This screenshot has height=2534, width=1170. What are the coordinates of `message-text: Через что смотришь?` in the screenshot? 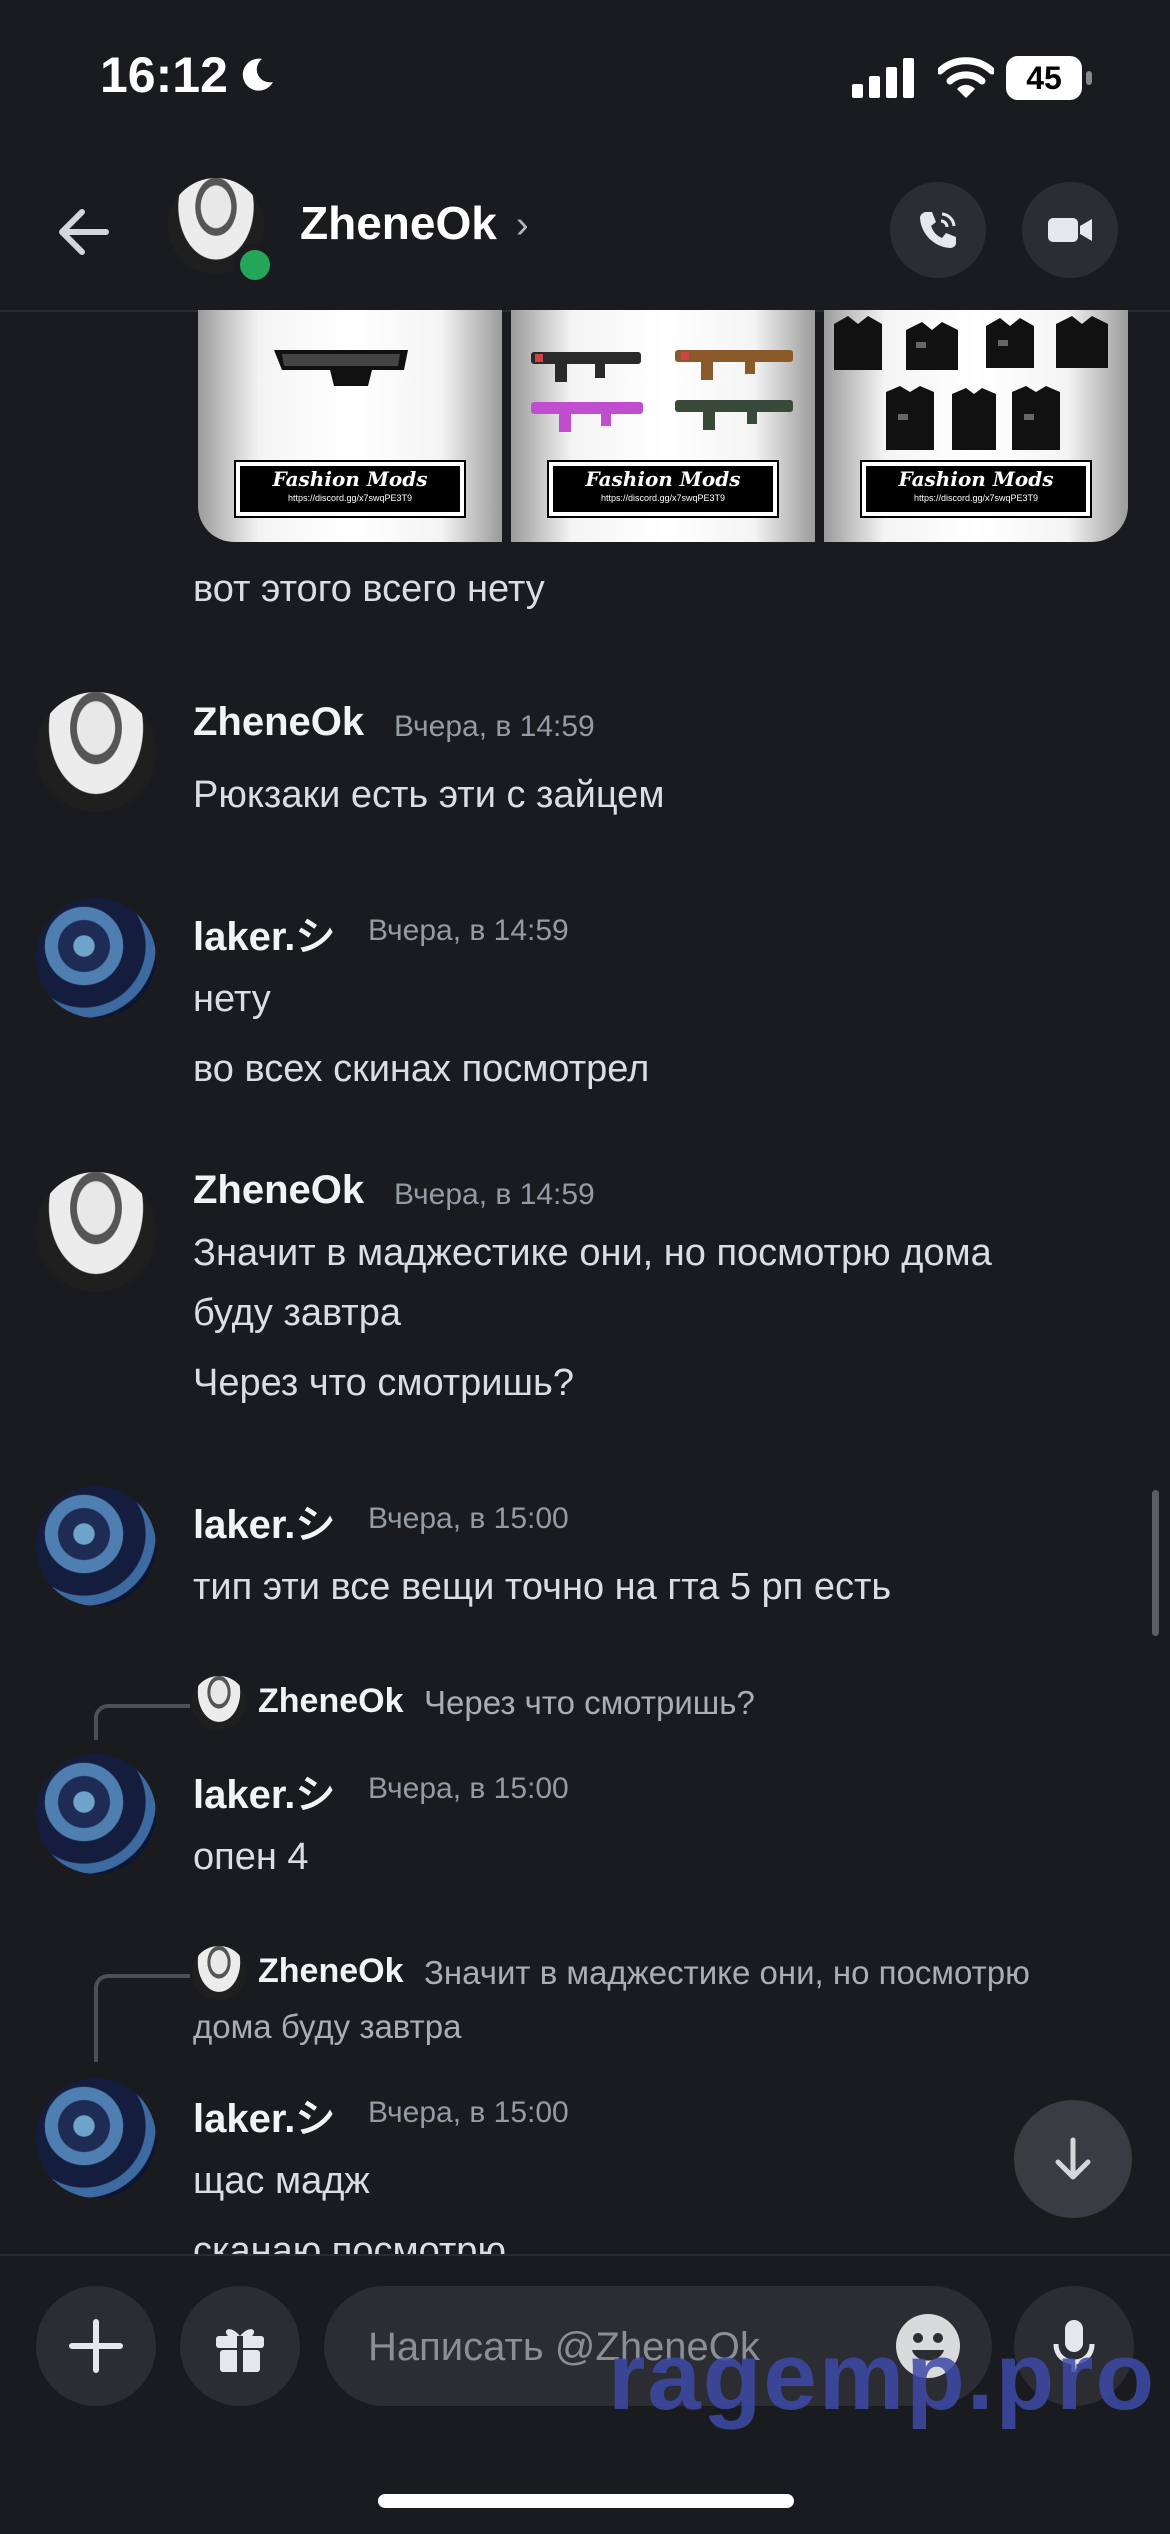 It's located at (383, 1383).